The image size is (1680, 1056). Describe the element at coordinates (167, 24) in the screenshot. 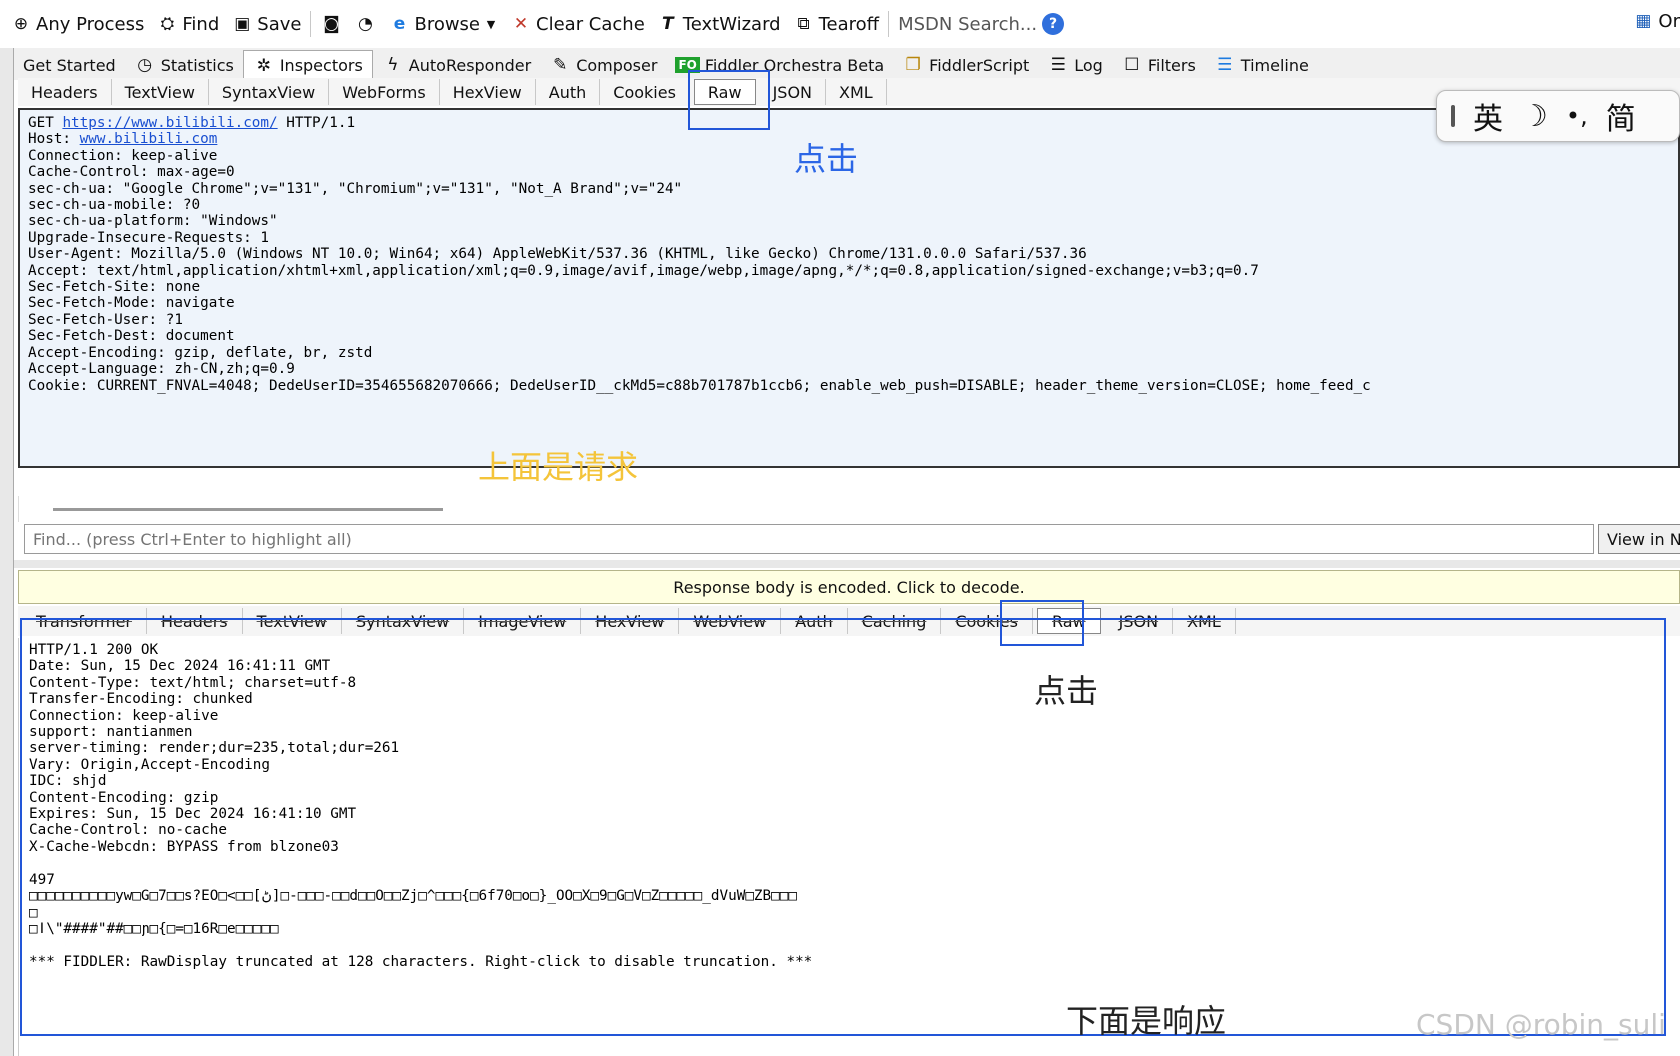

I see `binoculars-icon: ⛭` at that location.